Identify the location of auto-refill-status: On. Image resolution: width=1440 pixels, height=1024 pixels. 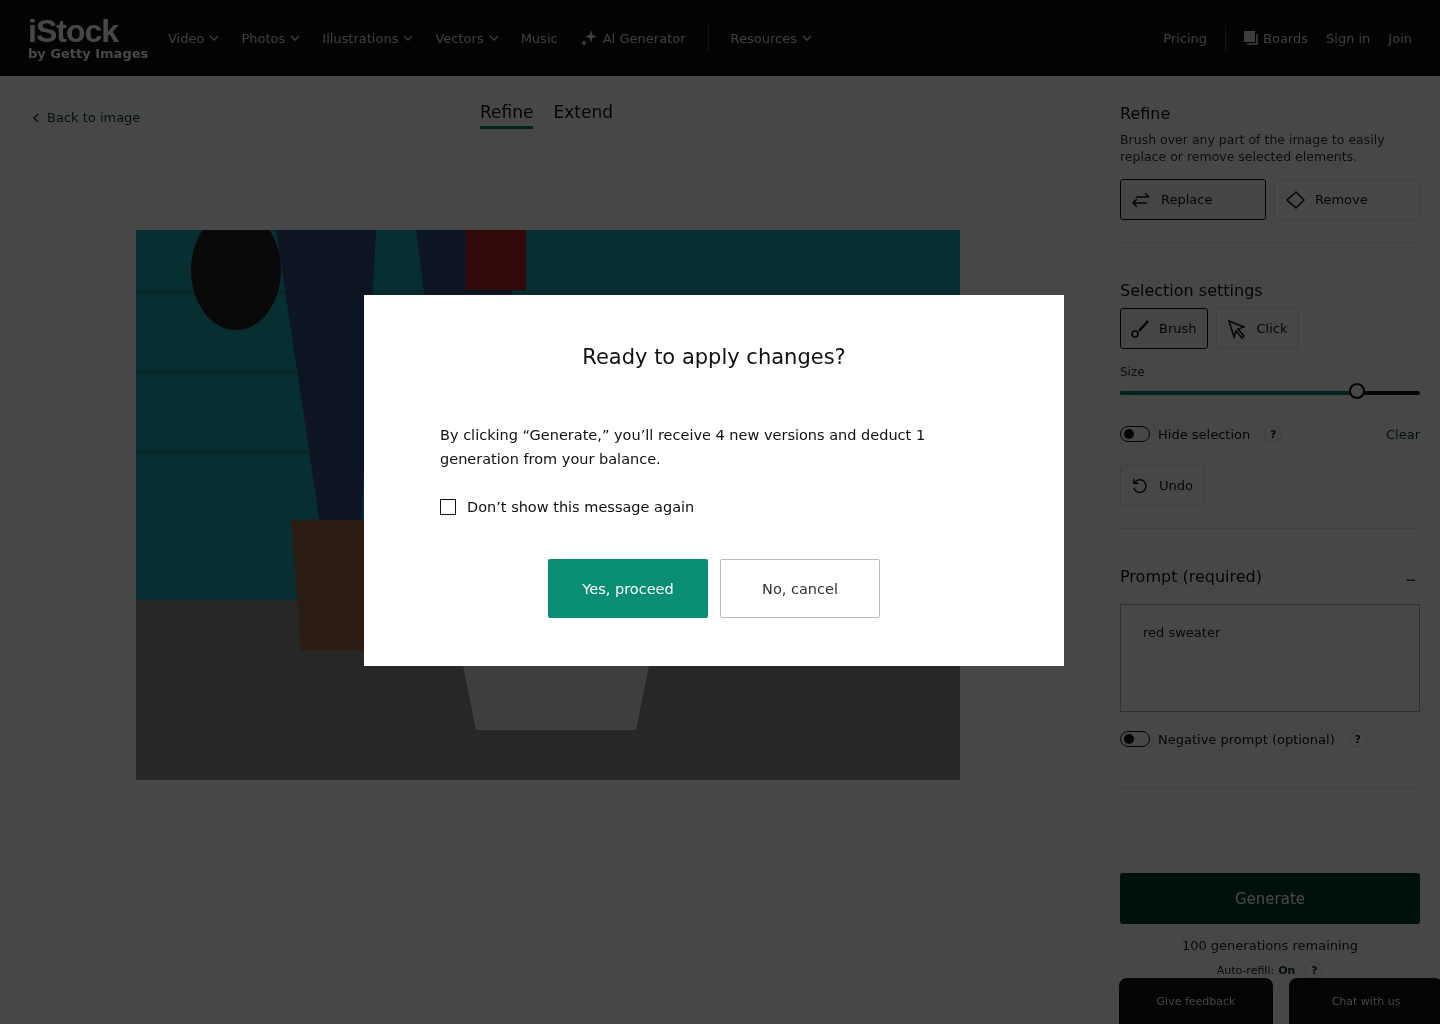
(1287, 970).